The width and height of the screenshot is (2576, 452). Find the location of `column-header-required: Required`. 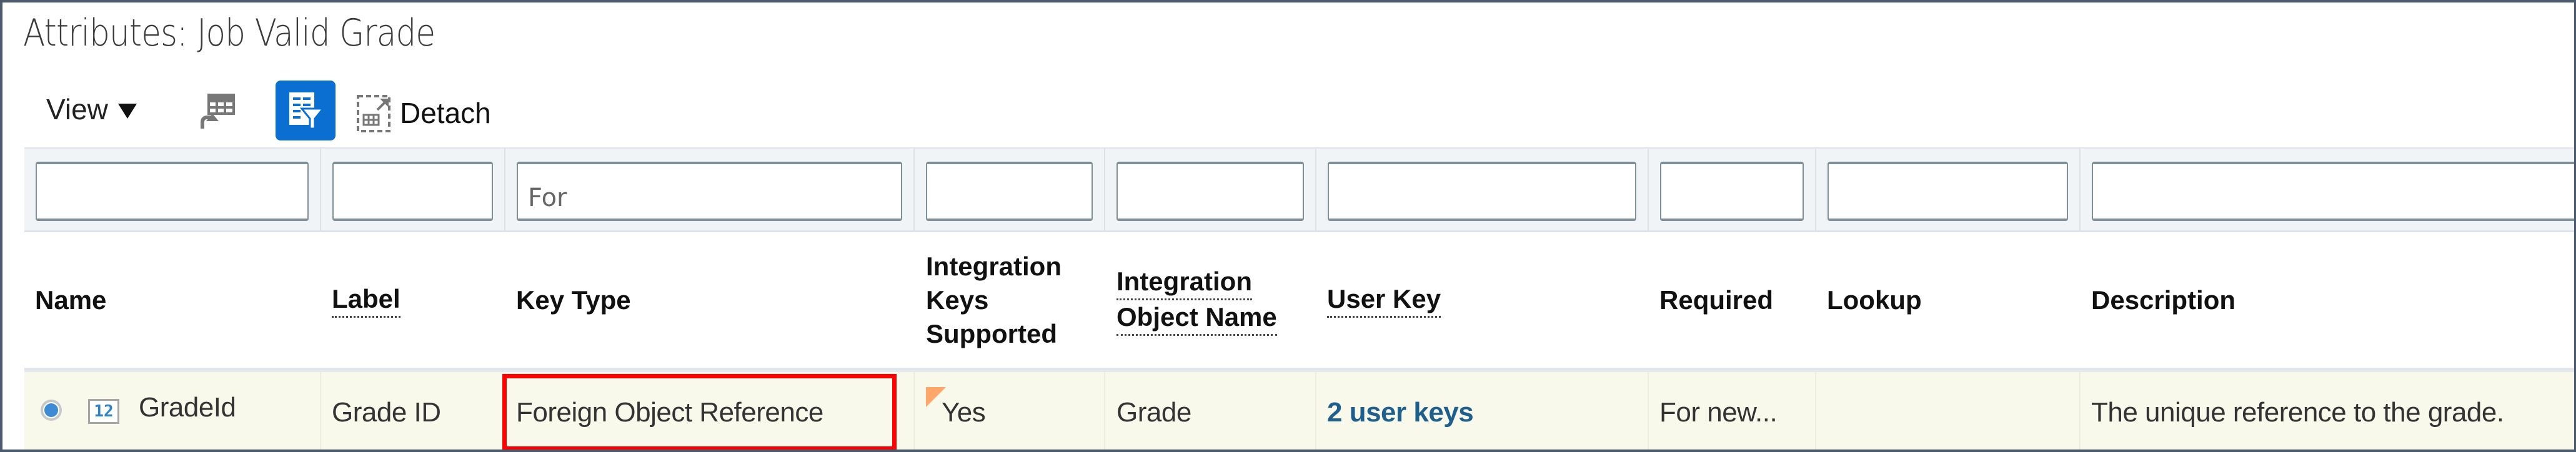

column-header-required: Required is located at coordinates (1737, 300).